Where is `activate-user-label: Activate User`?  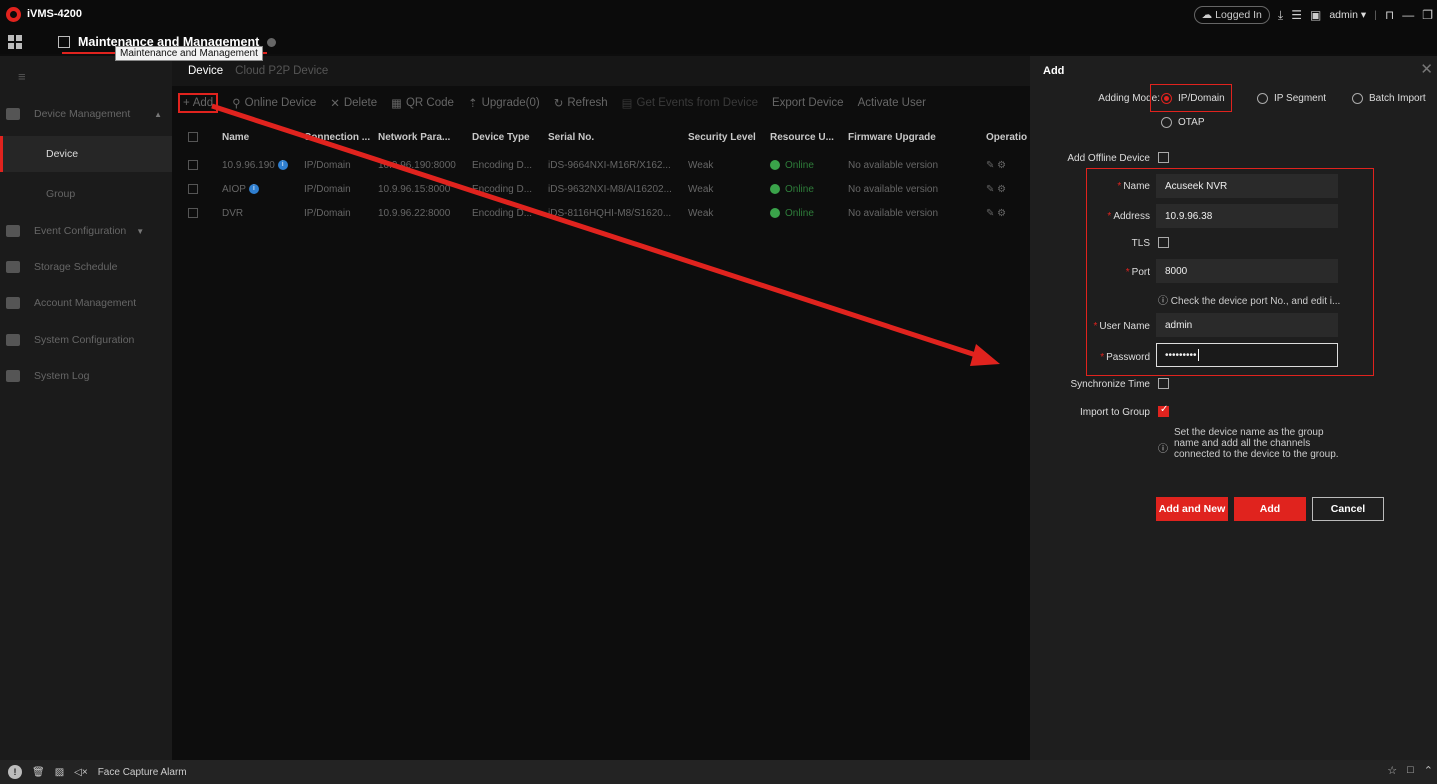 activate-user-label: Activate User is located at coordinates (891, 103).